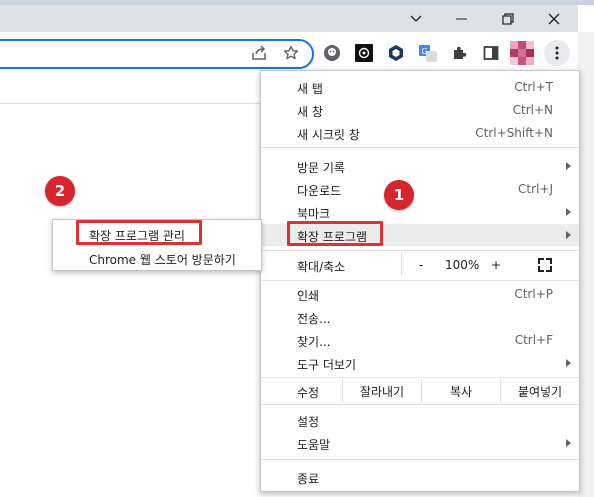 The width and height of the screenshot is (594, 497). What do you see at coordinates (364, 53) in the screenshot?
I see `openai-extension-icon` at bounding box center [364, 53].